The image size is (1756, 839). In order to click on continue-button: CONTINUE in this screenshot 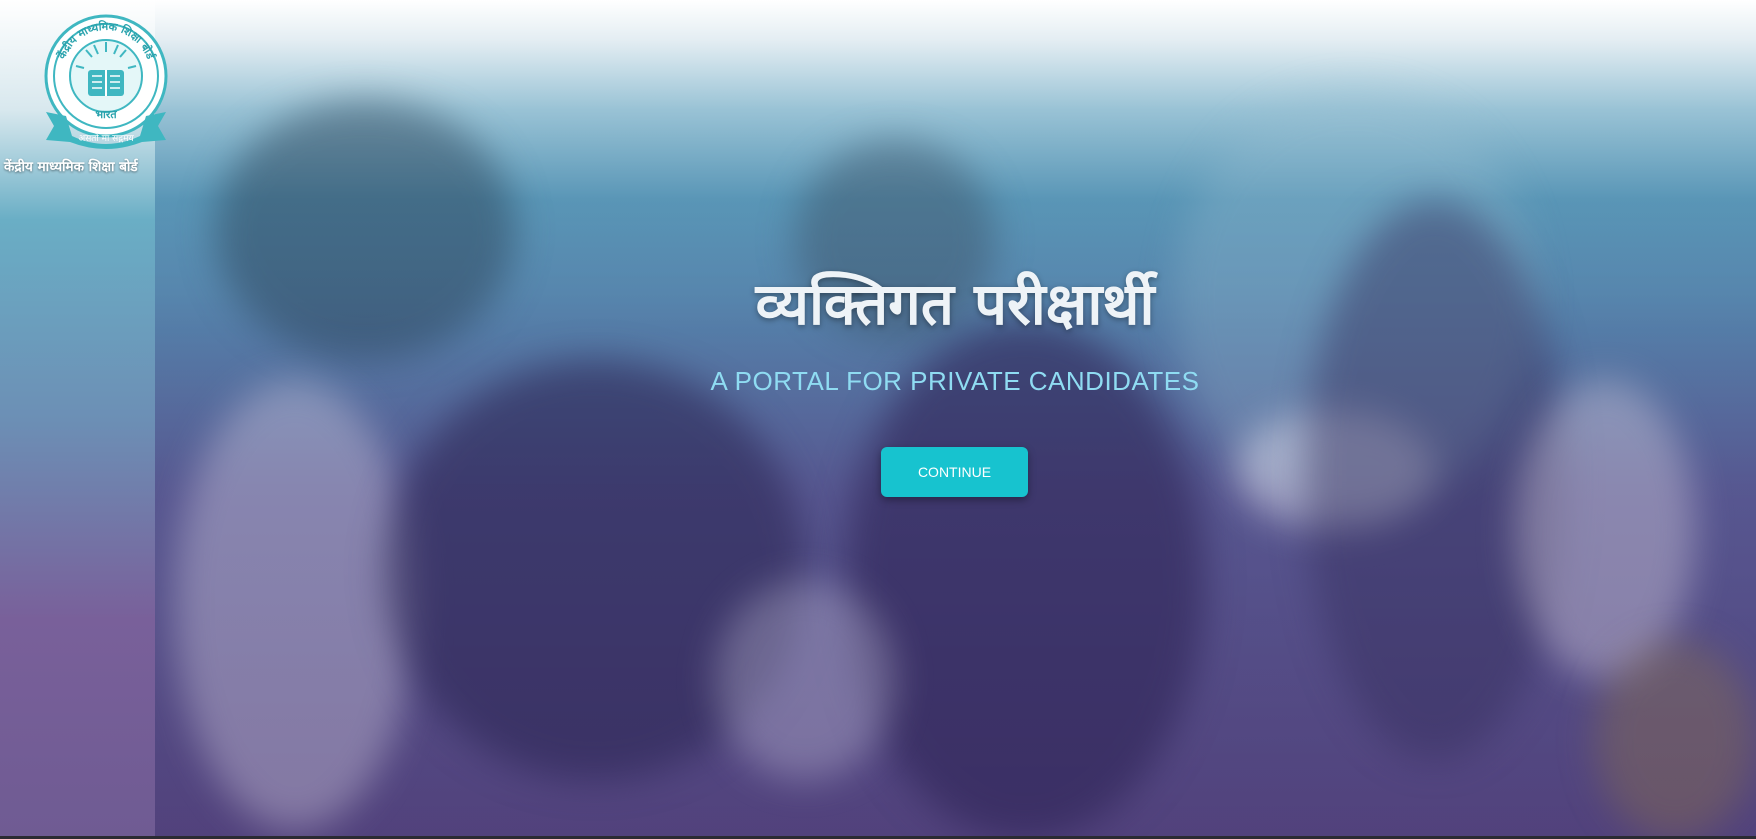, I will do `click(954, 472)`.